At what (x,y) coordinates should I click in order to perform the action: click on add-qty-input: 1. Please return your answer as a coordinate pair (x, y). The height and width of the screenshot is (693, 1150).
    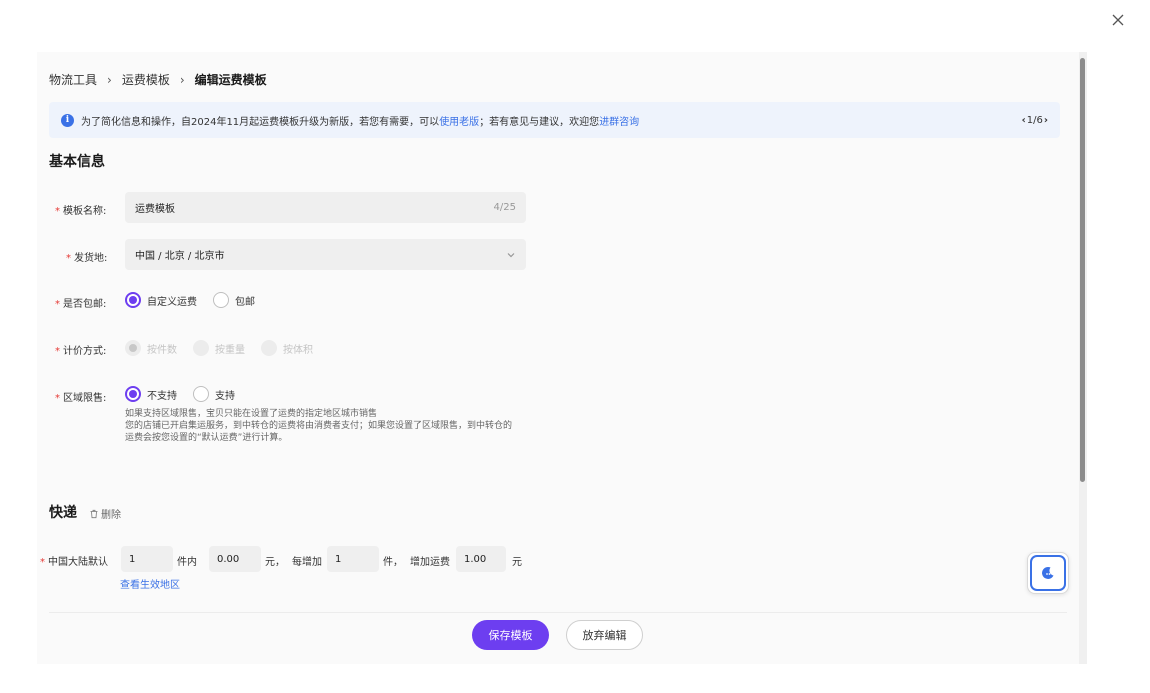
    Looking at the image, I should click on (353, 559).